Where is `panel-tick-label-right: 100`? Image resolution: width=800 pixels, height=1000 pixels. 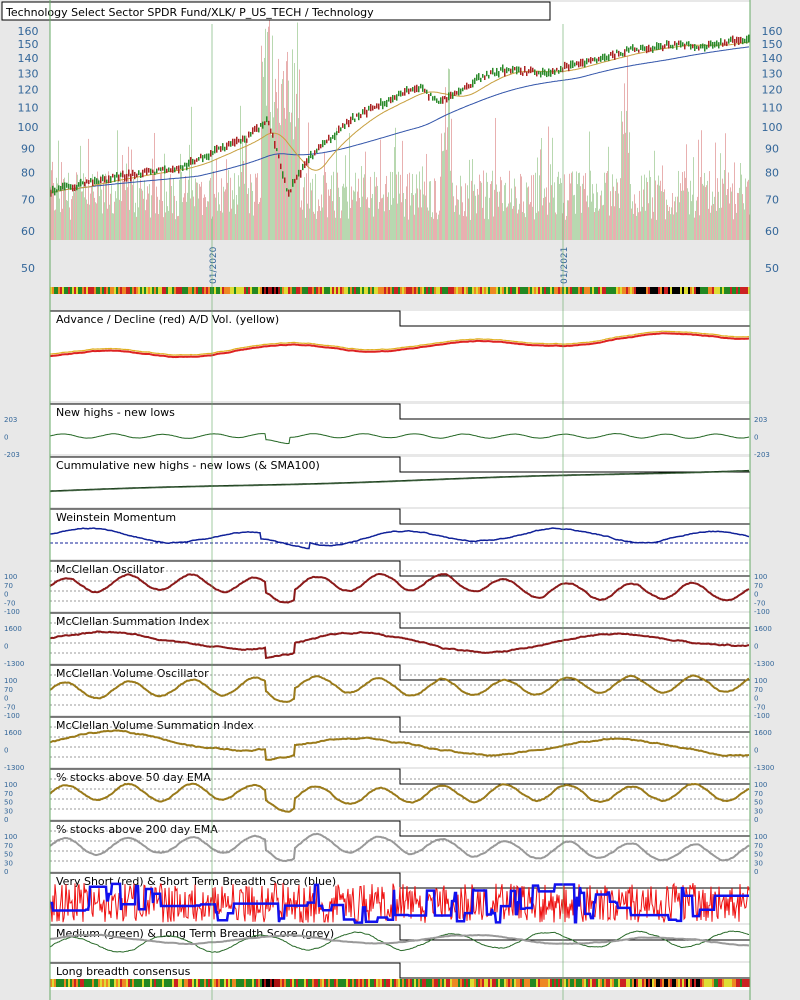
panel-tick-label-right: 100 is located at coordinates (760, 681).